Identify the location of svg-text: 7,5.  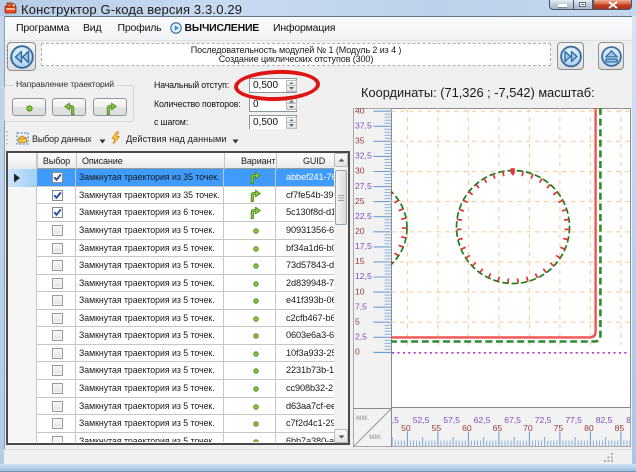
(361, 306).